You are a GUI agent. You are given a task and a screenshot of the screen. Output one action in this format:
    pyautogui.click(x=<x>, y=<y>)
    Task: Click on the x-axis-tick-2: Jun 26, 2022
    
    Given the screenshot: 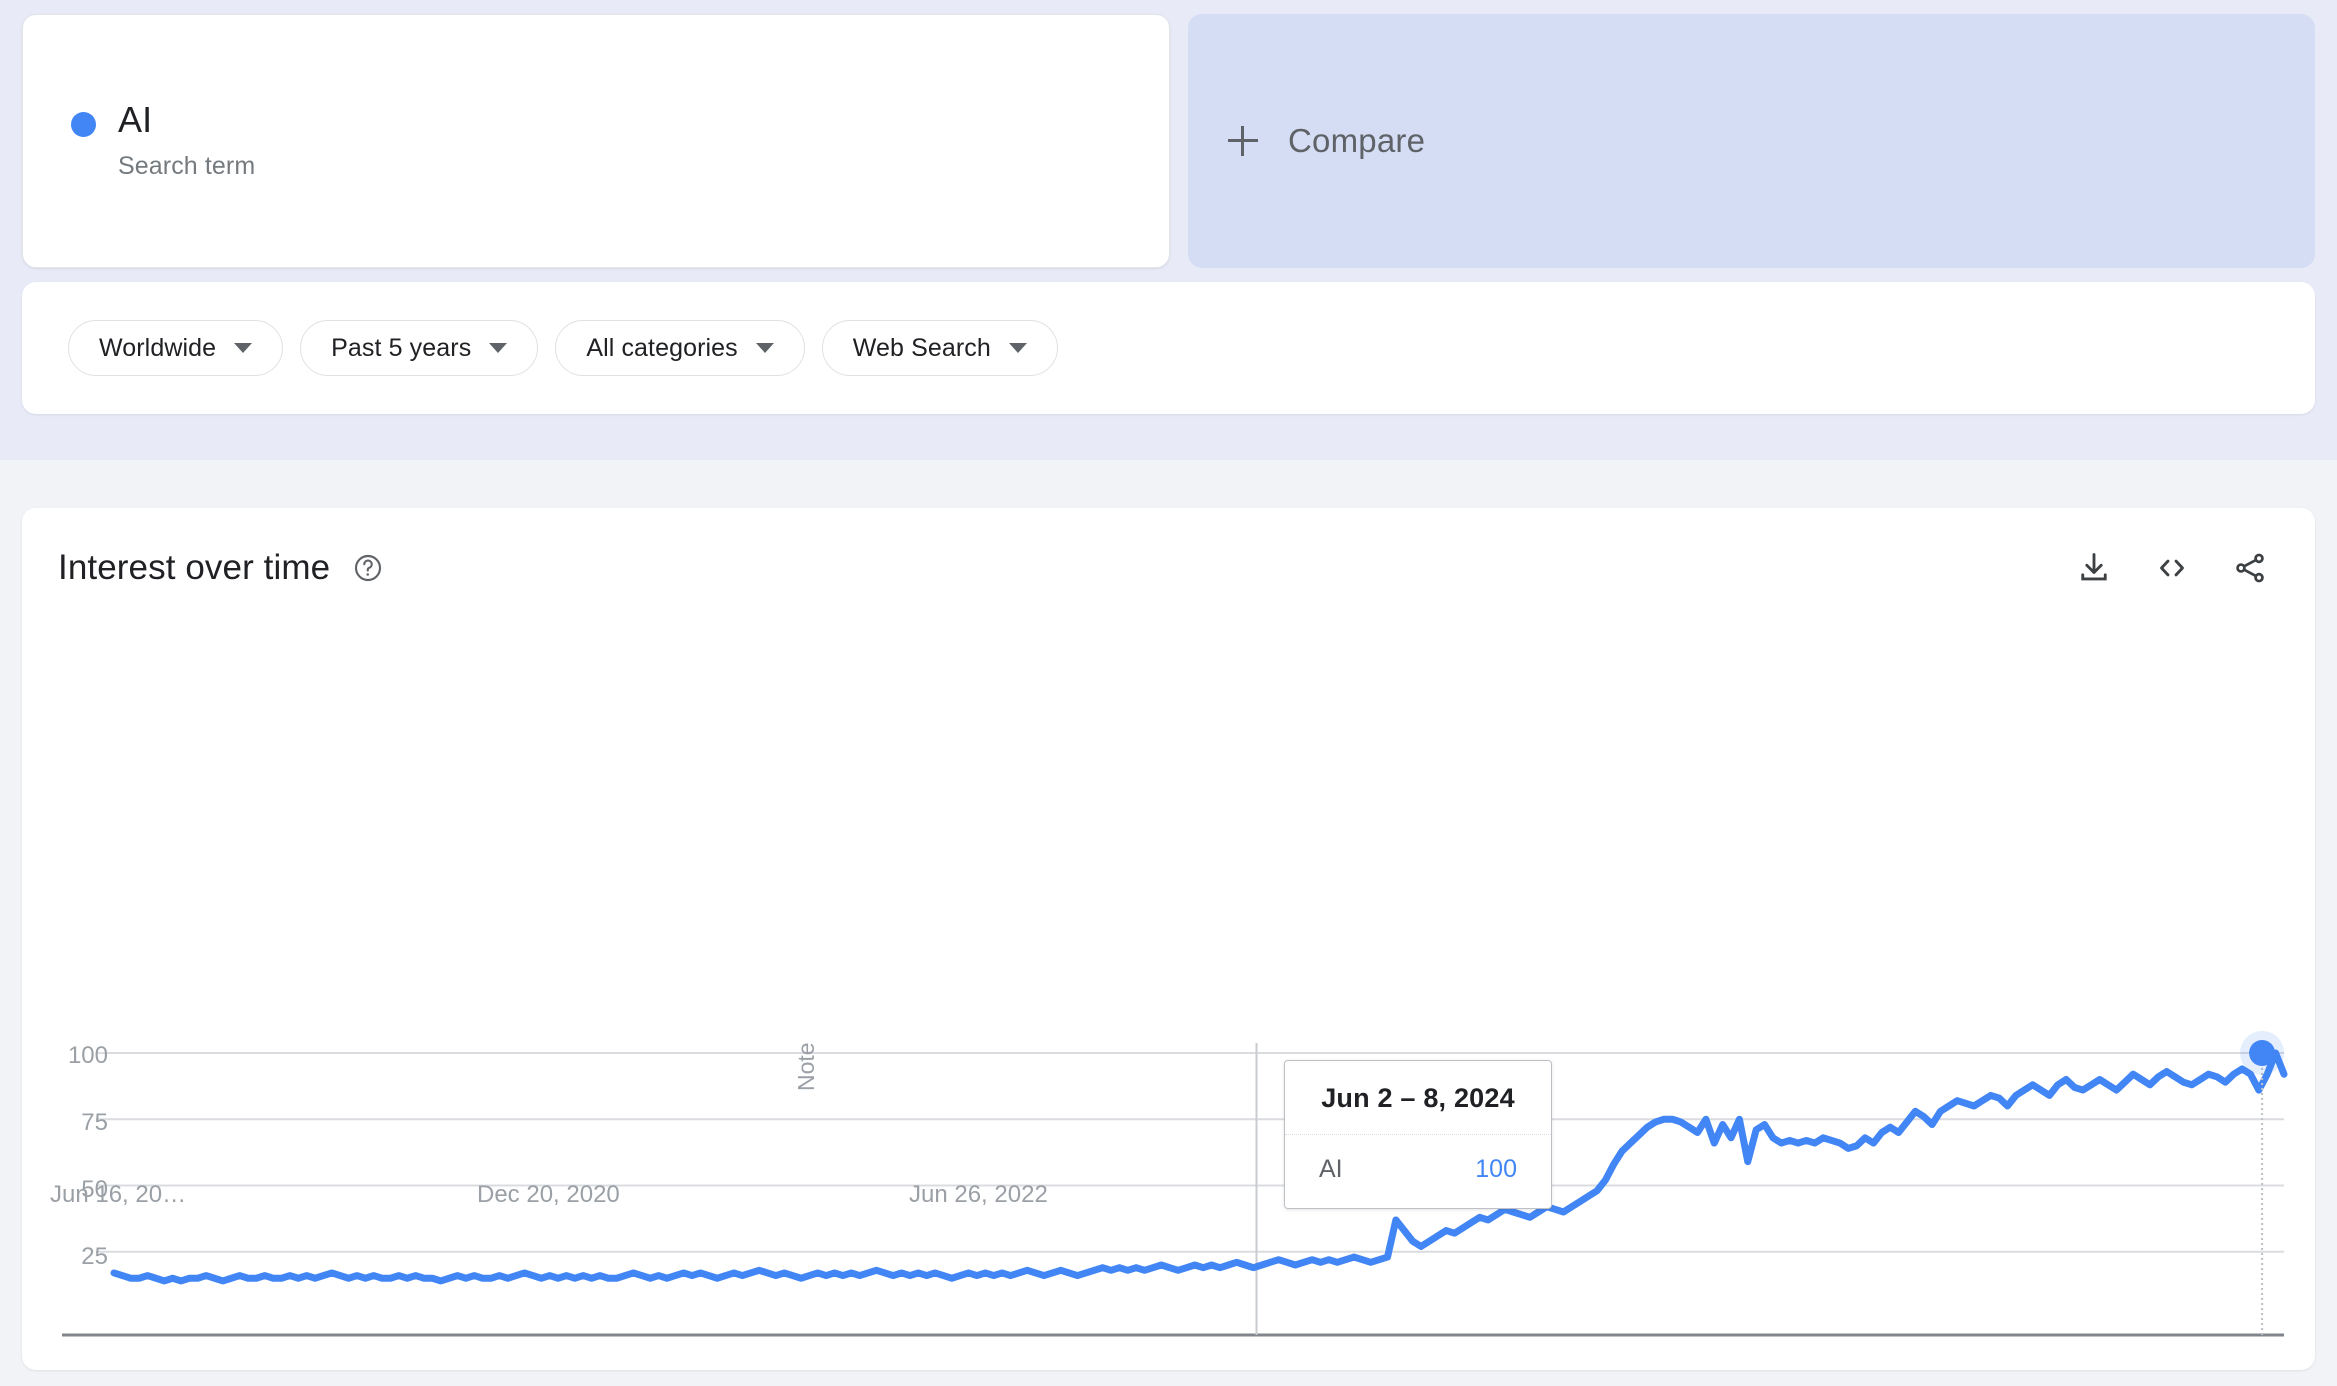 What is the action you would take?
    pyautogui.click(x=978, y=1194)
    